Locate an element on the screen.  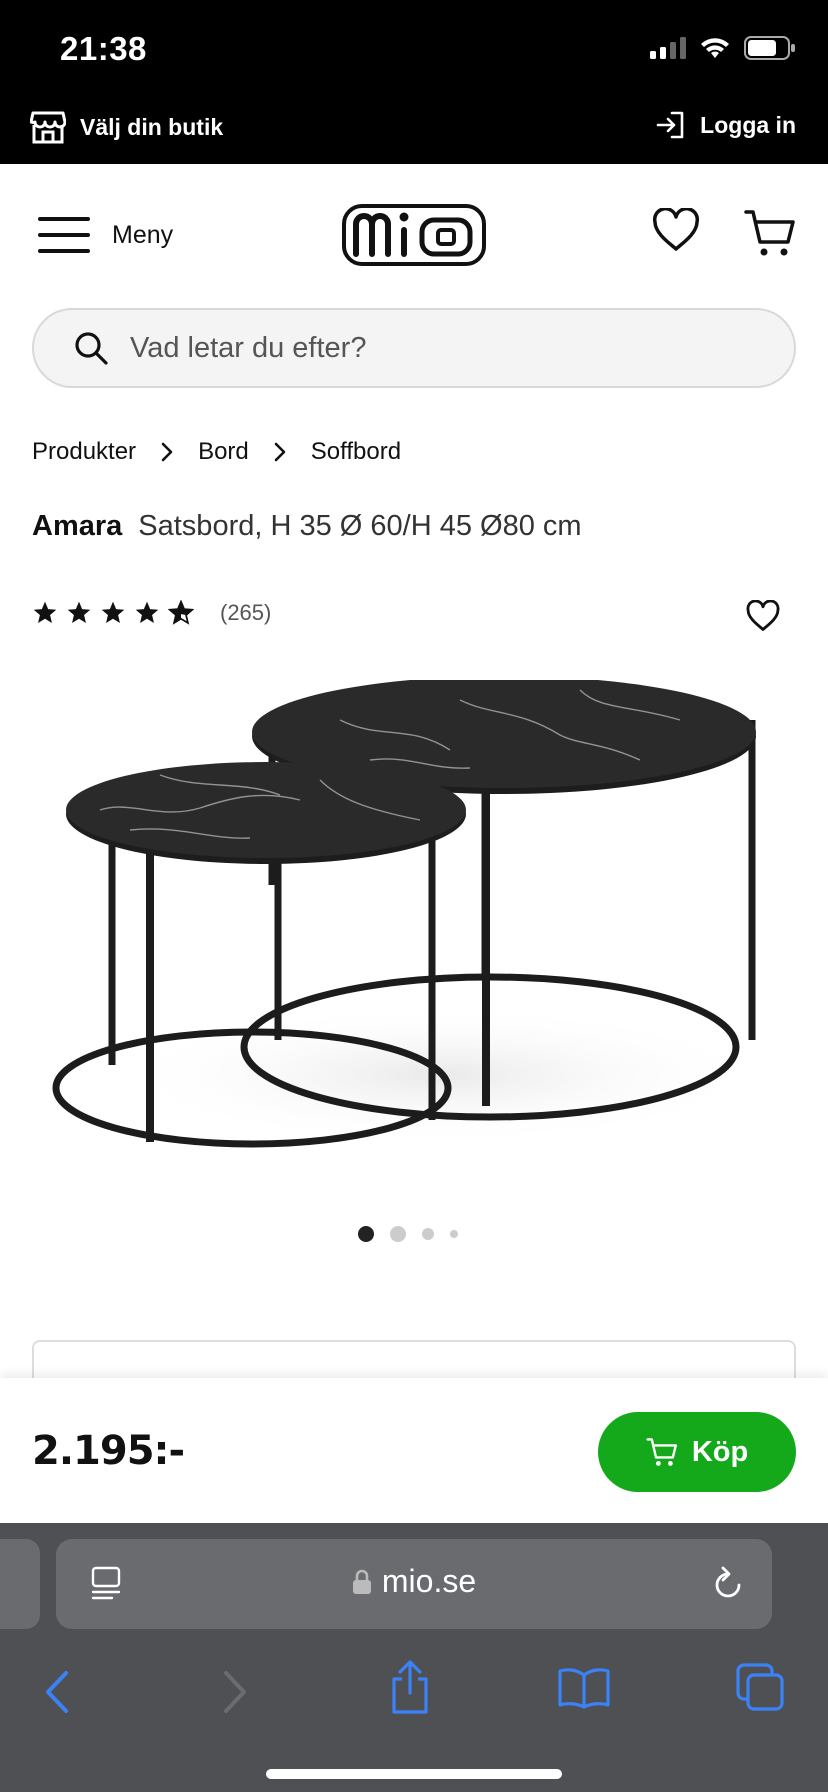
breadcrumb-link-produkter: Produkter is located at coordinates (84, 452).